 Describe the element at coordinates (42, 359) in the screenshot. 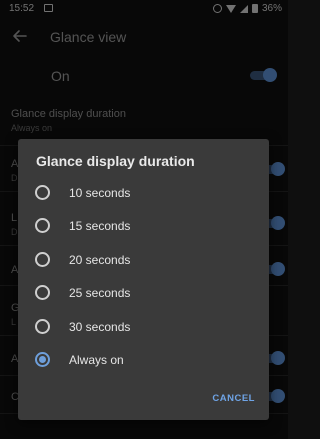

I see `radio-button-selected` at that location.